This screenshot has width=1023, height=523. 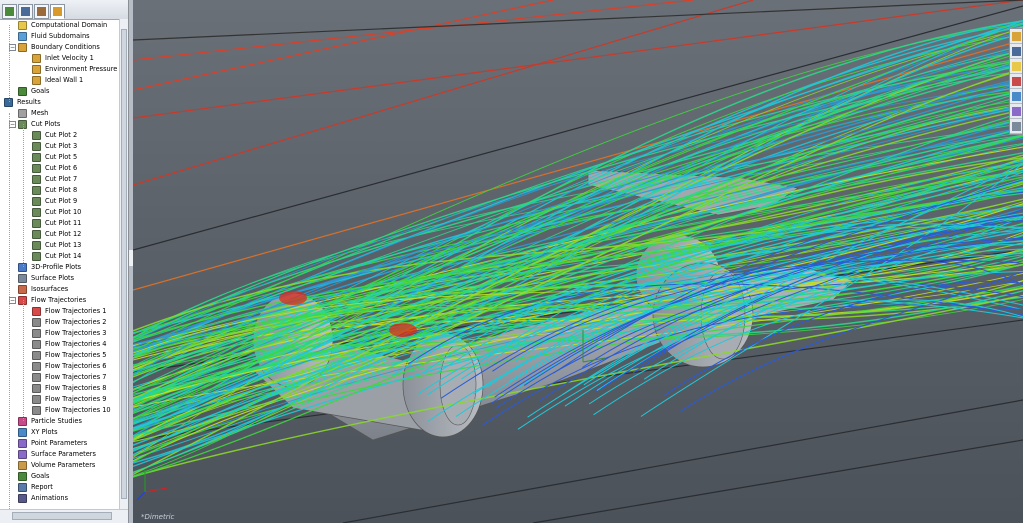 I want to click on tree-item-label: Flow Trajectories 7, so click(x=76, y=377).